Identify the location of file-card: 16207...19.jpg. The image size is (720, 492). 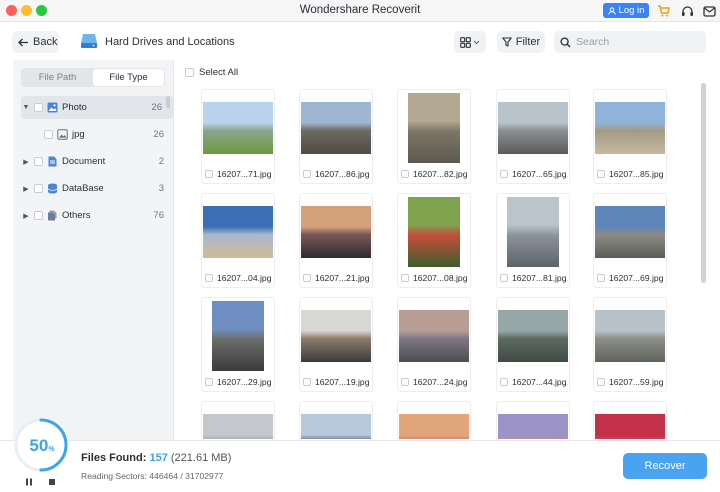
(336, 344).